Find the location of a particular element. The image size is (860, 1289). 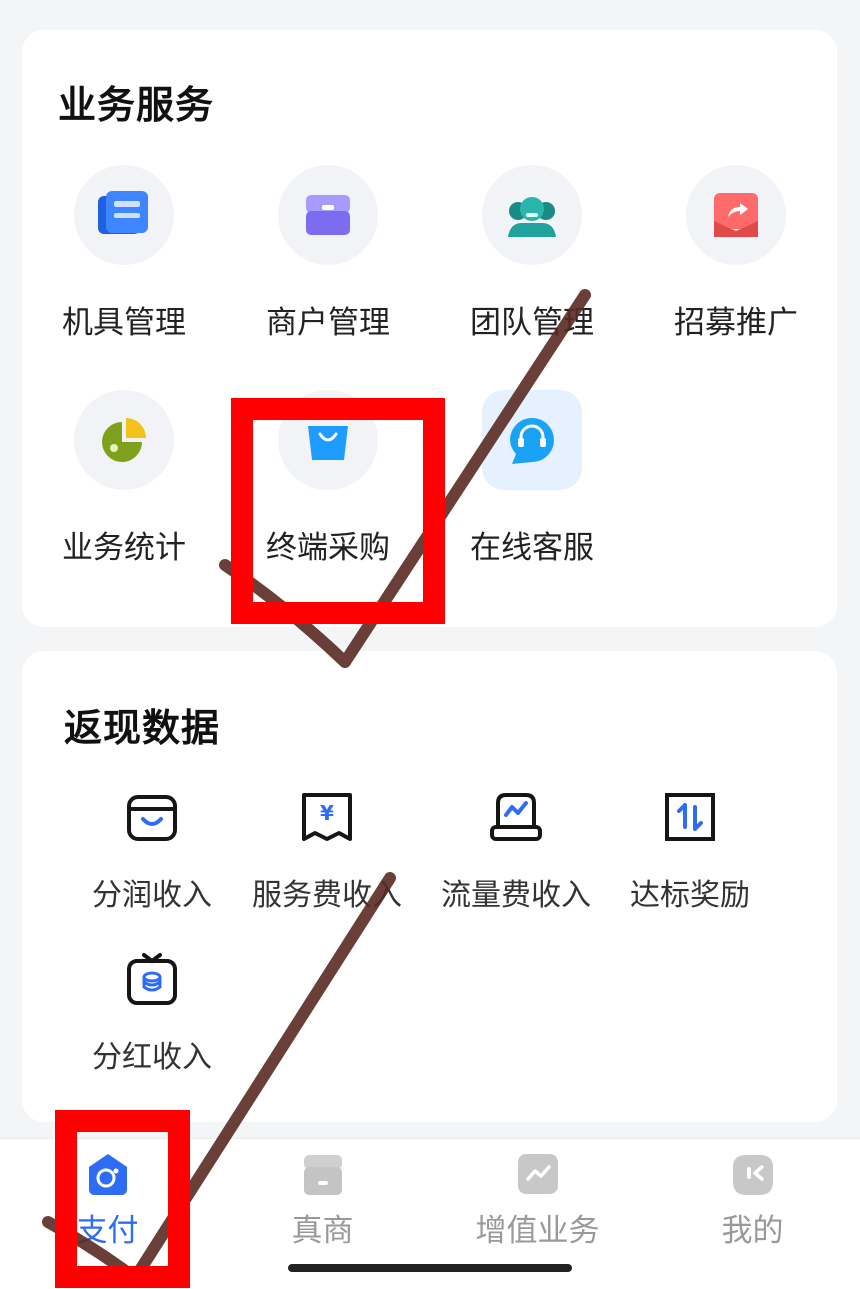

device-card-icon is located at coordinates (124, 215).